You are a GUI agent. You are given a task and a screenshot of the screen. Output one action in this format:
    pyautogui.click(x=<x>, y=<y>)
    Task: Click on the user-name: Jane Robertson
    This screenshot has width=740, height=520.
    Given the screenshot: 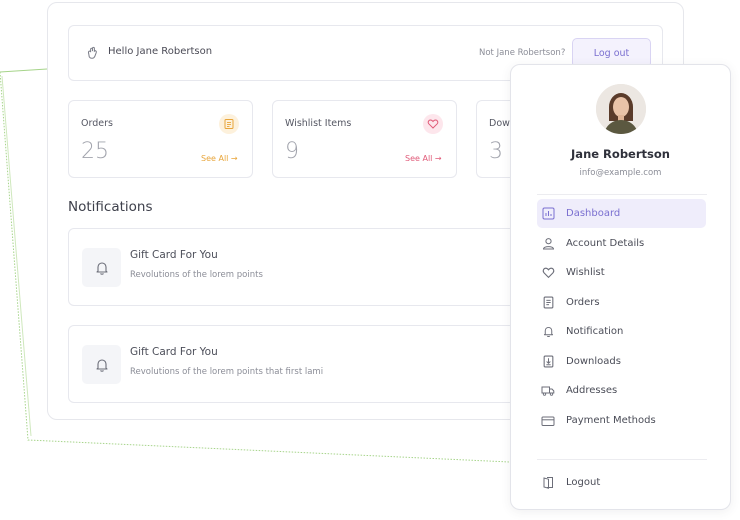 What is the action you would take?
    pyautogui.click(x=620, y=154)
    